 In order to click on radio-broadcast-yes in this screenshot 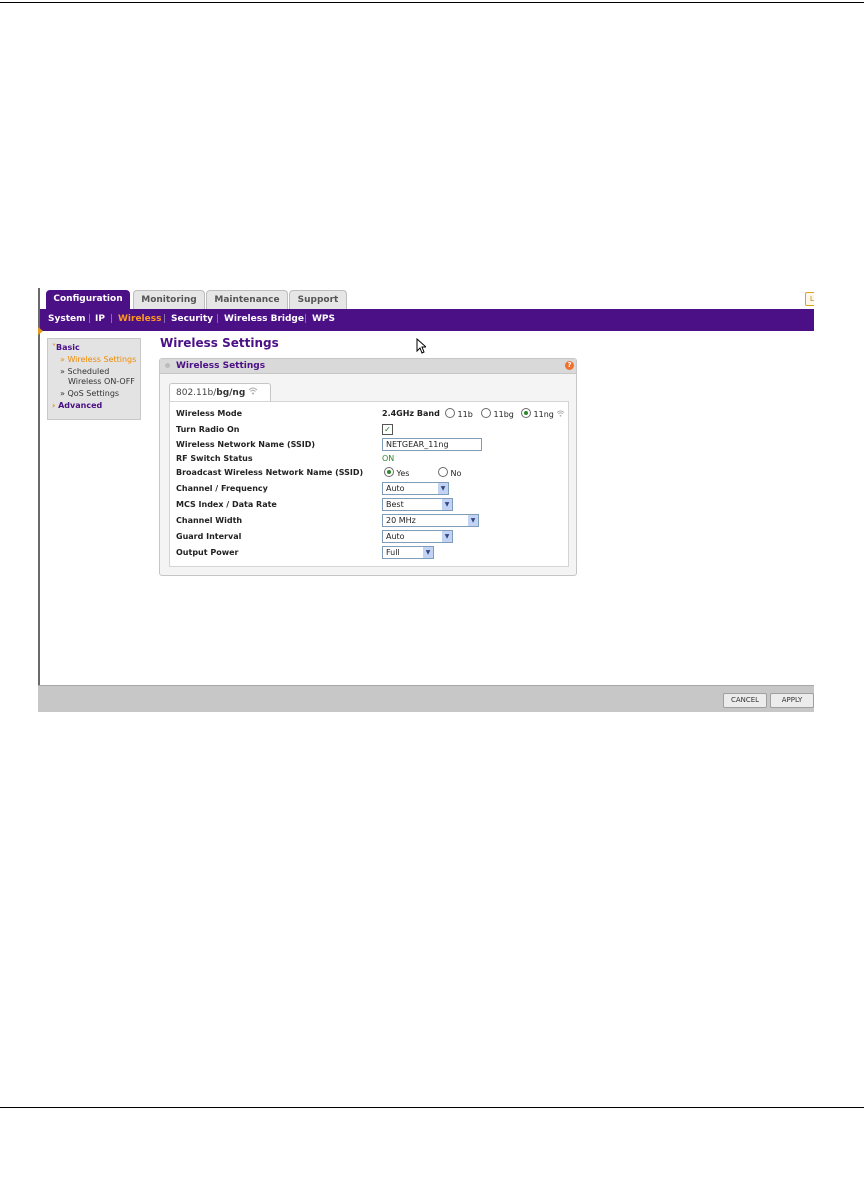, I will do `click(389, 472)`.